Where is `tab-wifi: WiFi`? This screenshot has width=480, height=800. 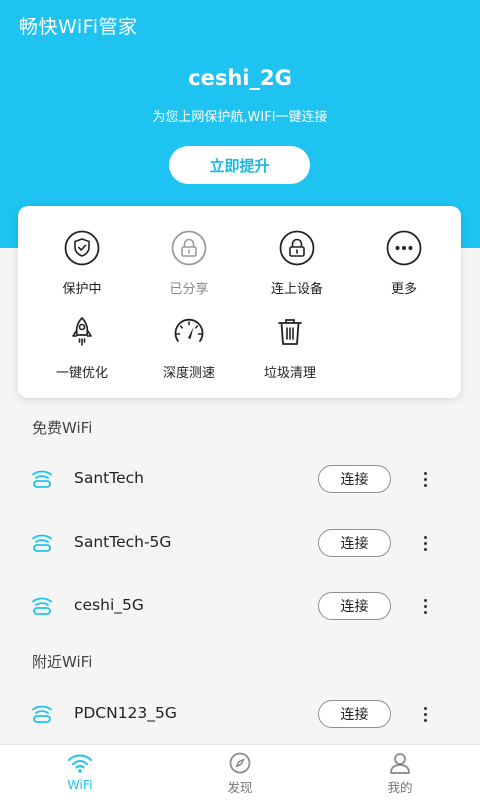 tab-wifi: WiFi is located at coordinates (80, 772).